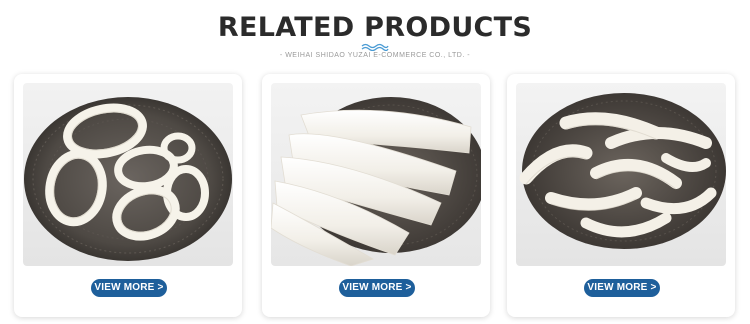  What do you see at coordinates (622, 288) in the screenshot?
I see `view-more-button-3: VIEW MORE >` at bounding box center [622, 288].